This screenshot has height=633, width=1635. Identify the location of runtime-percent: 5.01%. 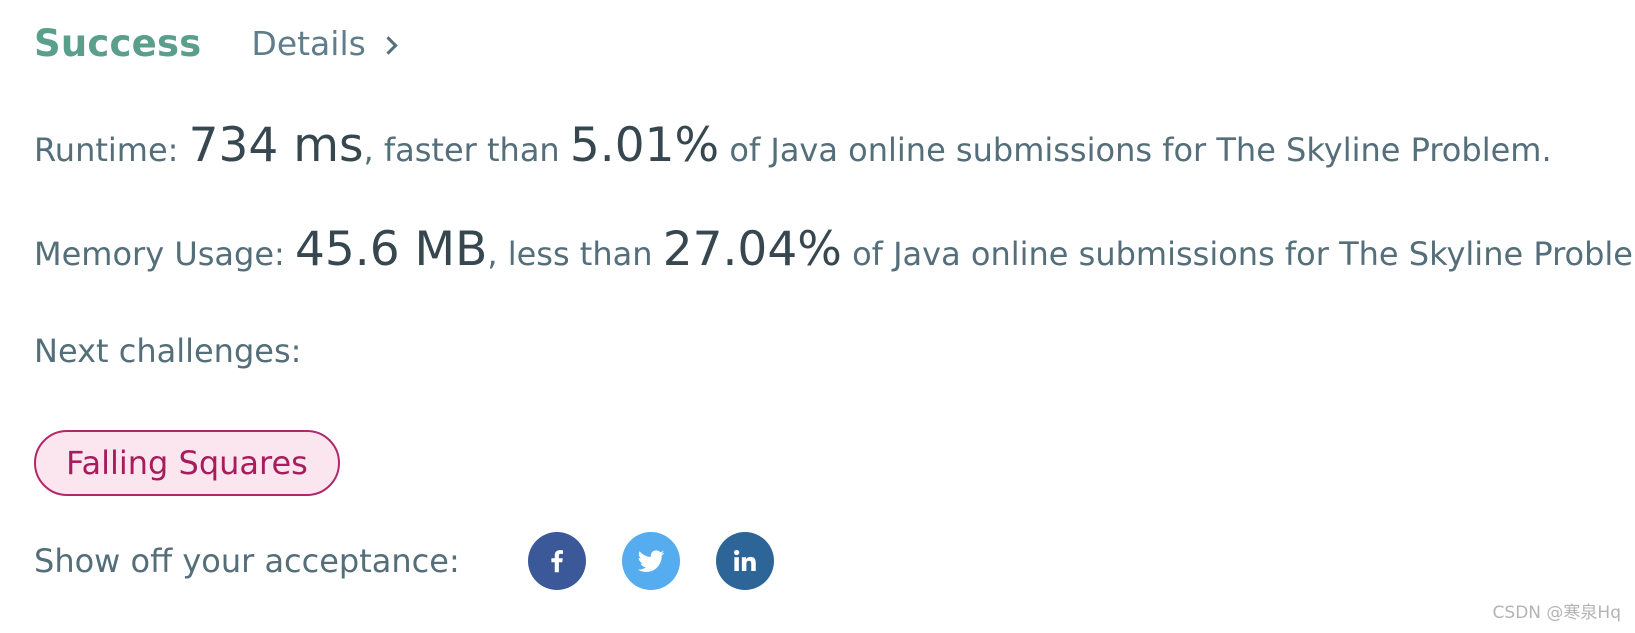
(644, 145).